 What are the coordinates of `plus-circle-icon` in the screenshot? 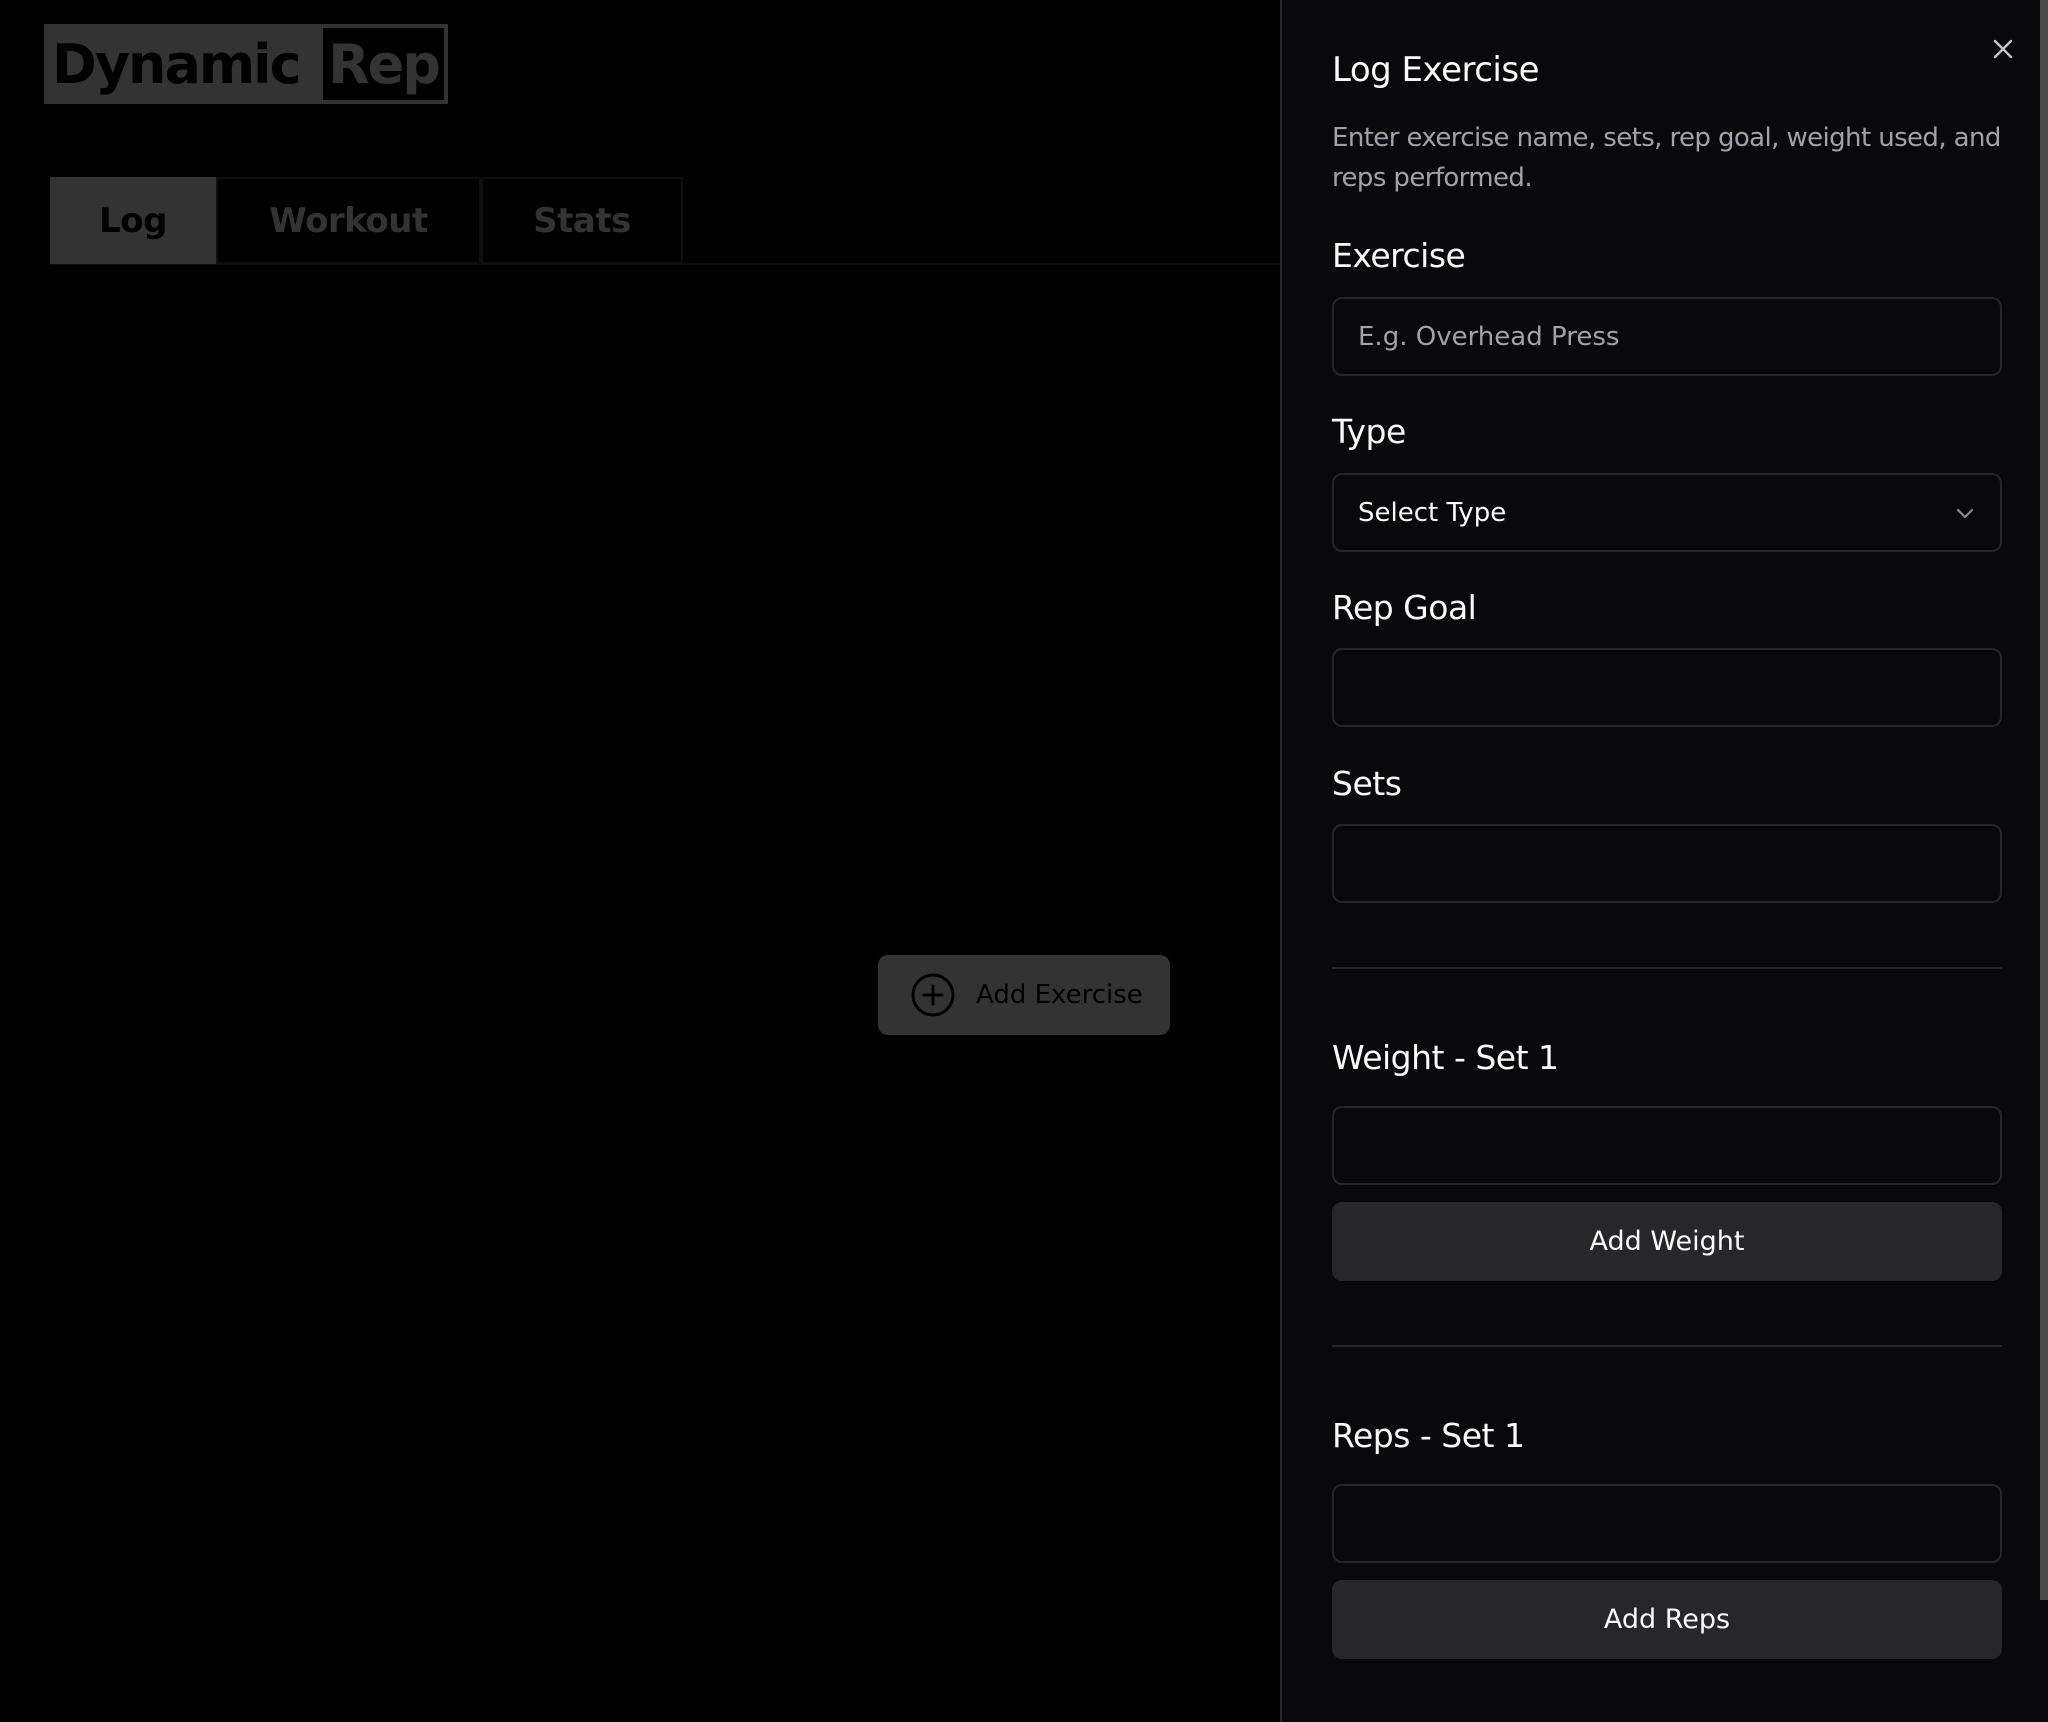 It's located at (933, 995).